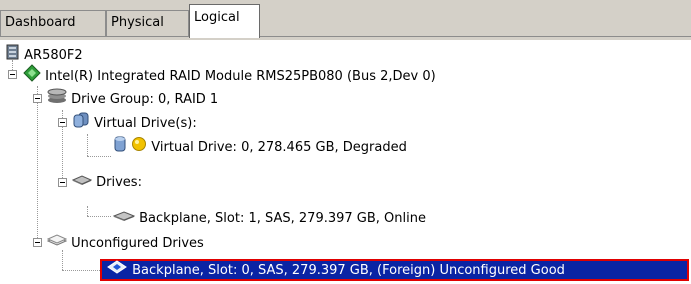  I want to click on tab-dashboard: Dashboard, so click(53, 23).